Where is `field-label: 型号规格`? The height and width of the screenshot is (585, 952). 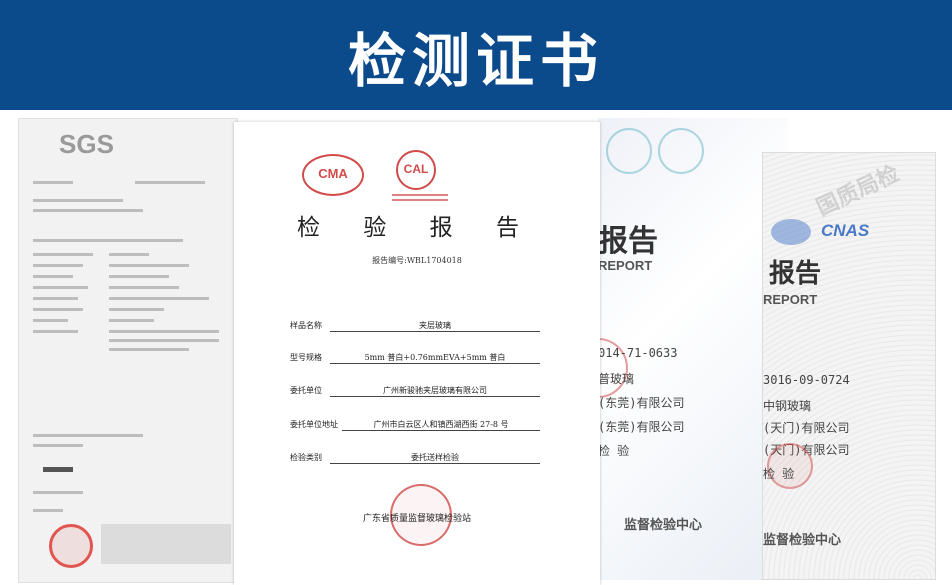
field-label: 型号规格 is located at coordinates (306, 357).